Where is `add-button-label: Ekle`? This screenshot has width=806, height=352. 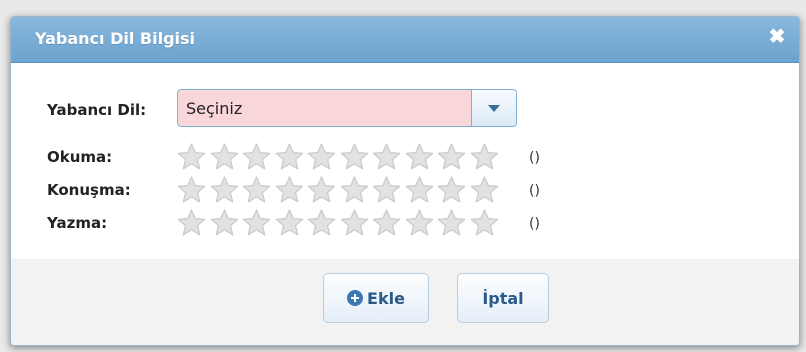
add-button-label: Ekle is located at coordinates (386, 298).